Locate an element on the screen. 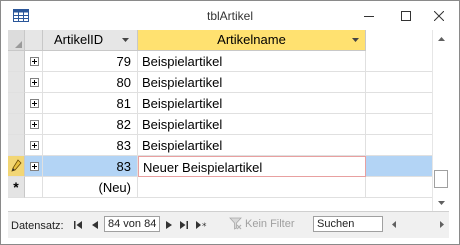 The height and width of the screenshot is (245, 460). previous-record-icon is located at coordinates (95, 225).